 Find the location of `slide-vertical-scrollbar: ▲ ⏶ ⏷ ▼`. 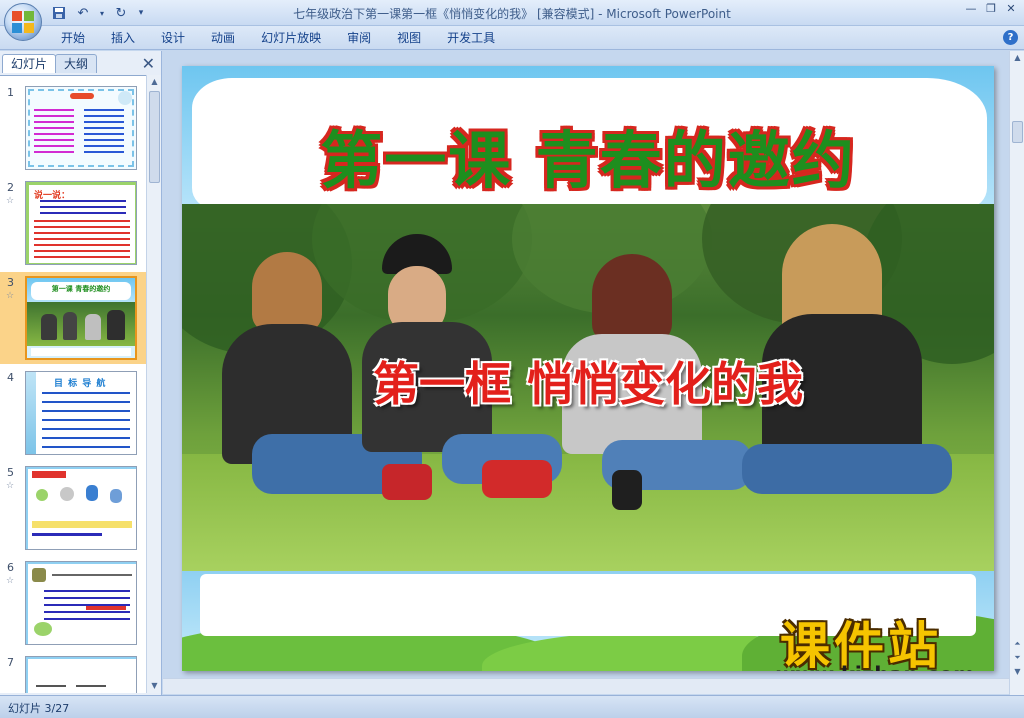

slide-vertical-scrollbar: ▲ ⏶ ⏷ ▼ is located at coordinates (1016, 373).